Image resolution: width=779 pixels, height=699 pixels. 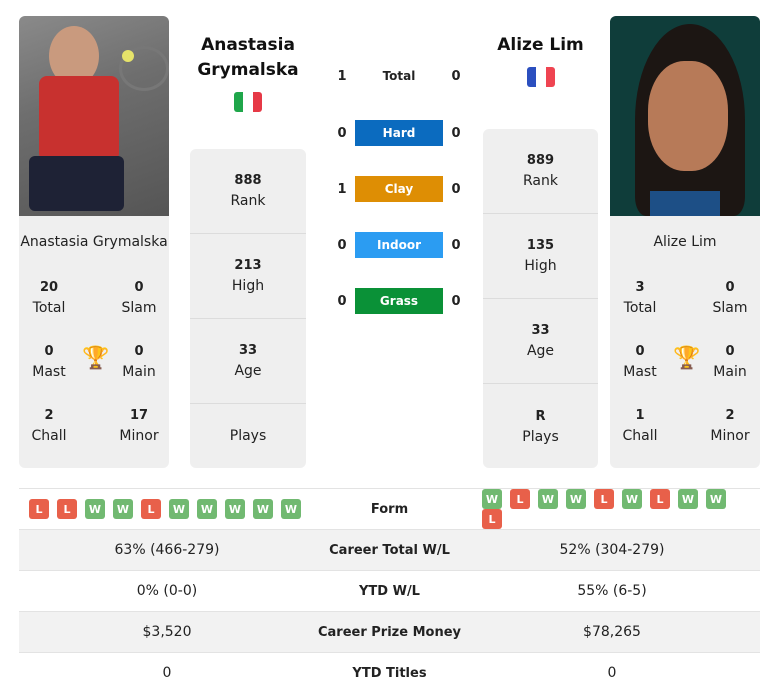 What do you see at coordinates (541, 77) in the screenshot?
I see `france-flag-icon` at bounding box center [541, 77].